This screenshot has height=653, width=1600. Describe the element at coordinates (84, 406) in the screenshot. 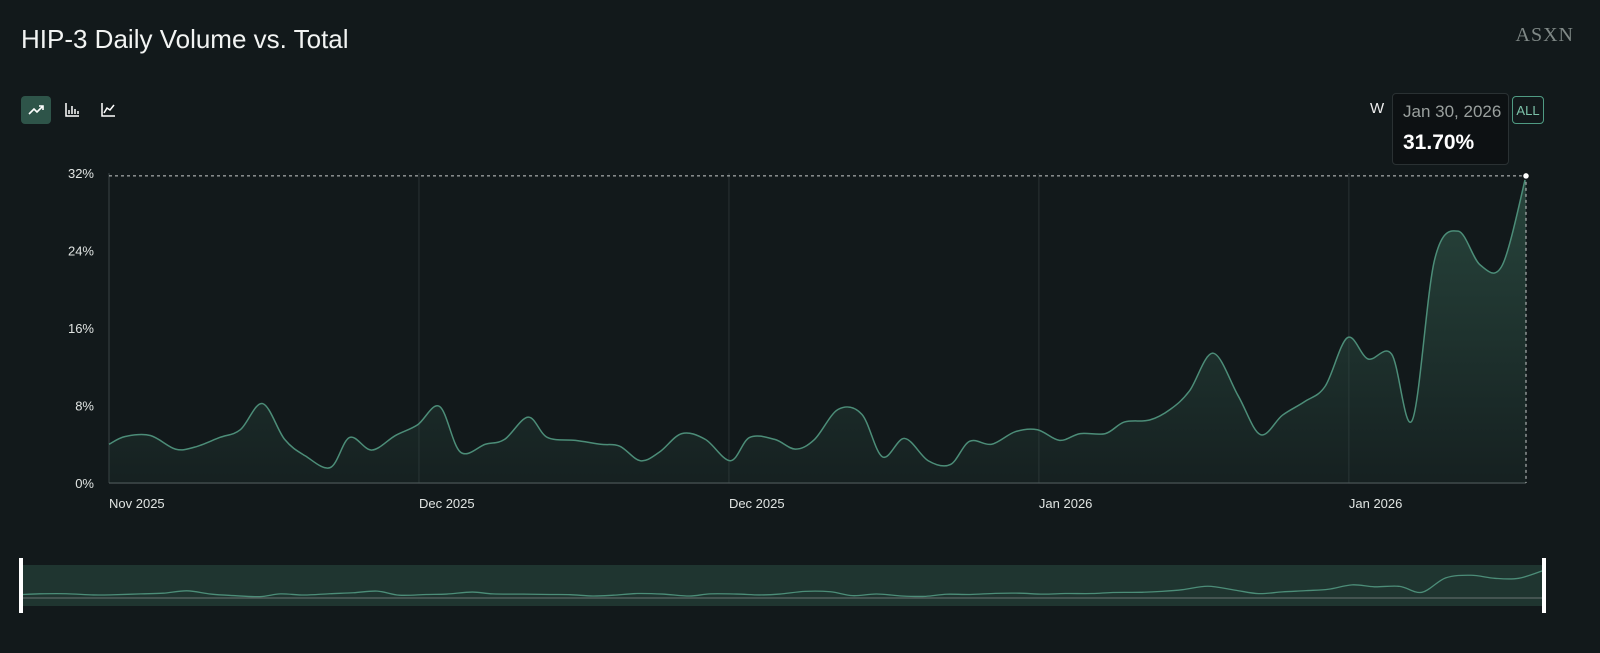

I see `y-tick-label: 8%` at that location.